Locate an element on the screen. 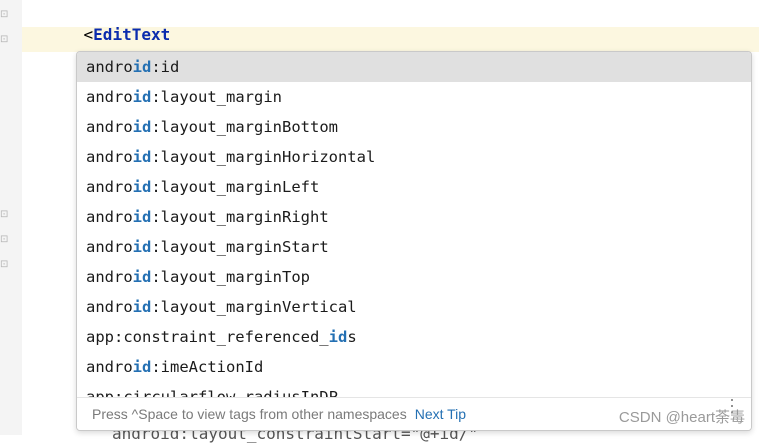  completion-item: android:layout_margin is located at coordinates (414, 97).